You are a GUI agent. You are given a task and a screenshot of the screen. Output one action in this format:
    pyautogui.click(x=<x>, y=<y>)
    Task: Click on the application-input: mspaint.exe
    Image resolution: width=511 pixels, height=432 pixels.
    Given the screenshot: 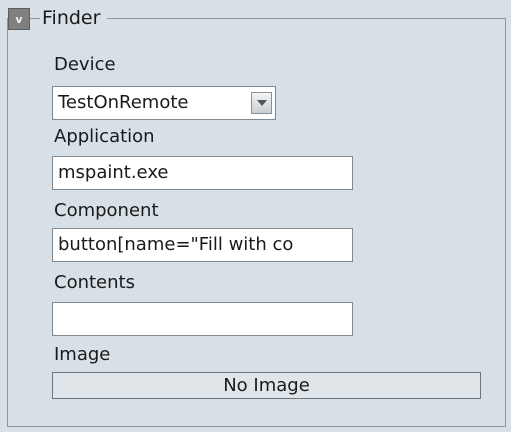 What is the action you would take?
    pyautogui.click(x=202, y=173)
    